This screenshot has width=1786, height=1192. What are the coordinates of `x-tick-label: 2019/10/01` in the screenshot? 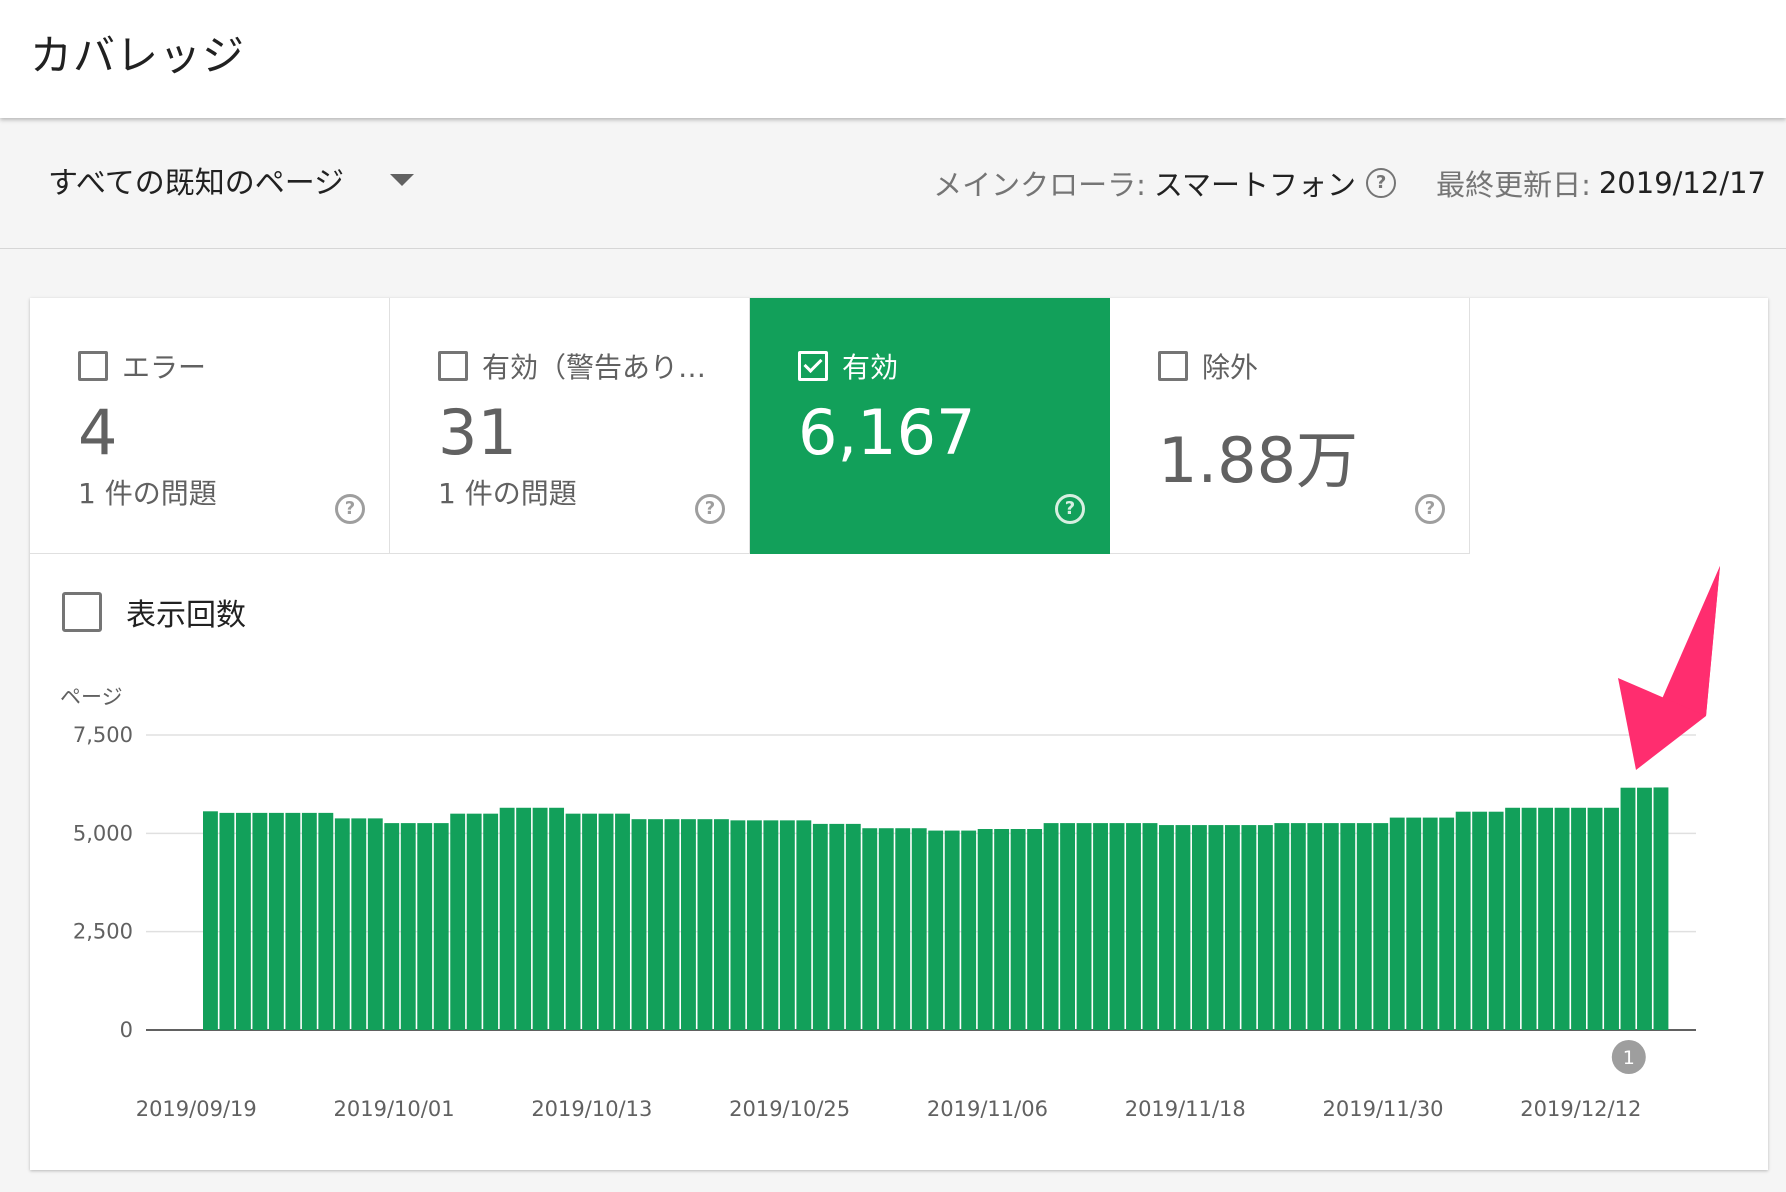 It's located at (394, 1109).